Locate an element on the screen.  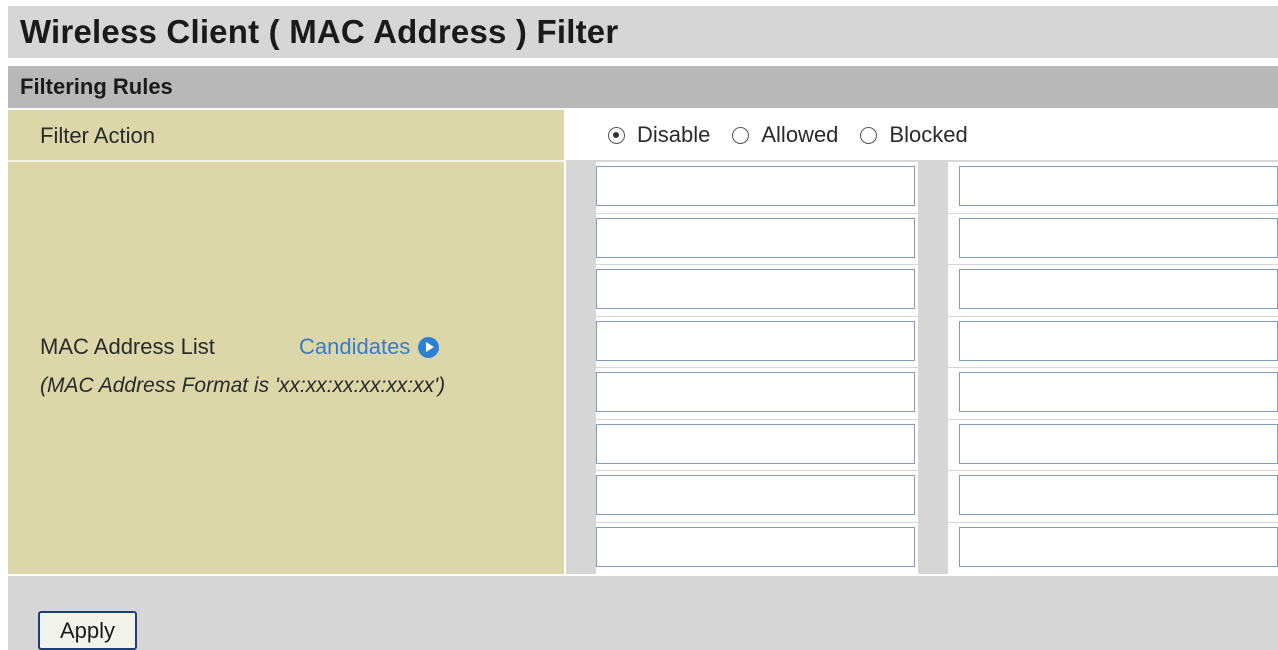
filter-action-label: Filter Action is located at coordinates (97, 135).